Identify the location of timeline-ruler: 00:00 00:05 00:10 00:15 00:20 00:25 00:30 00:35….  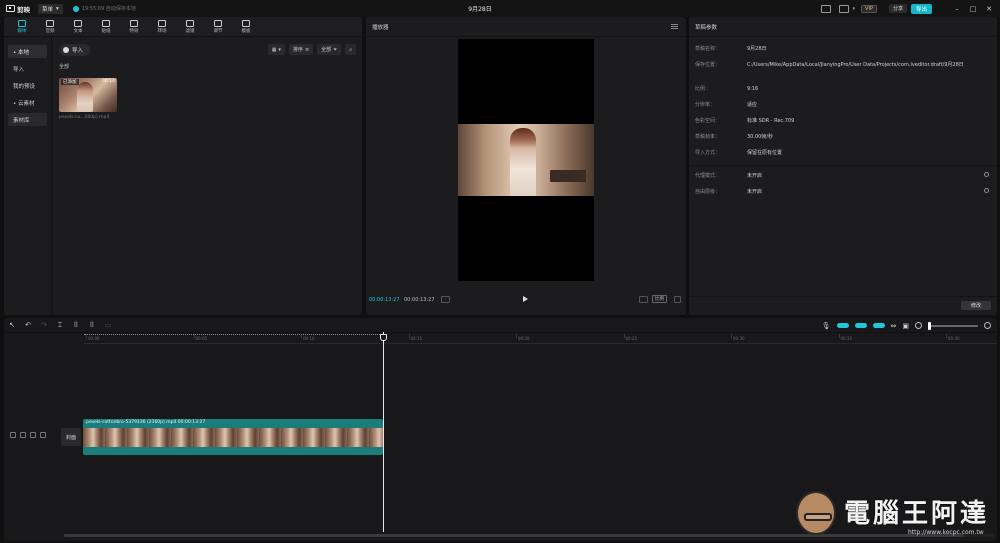
(540, 339).